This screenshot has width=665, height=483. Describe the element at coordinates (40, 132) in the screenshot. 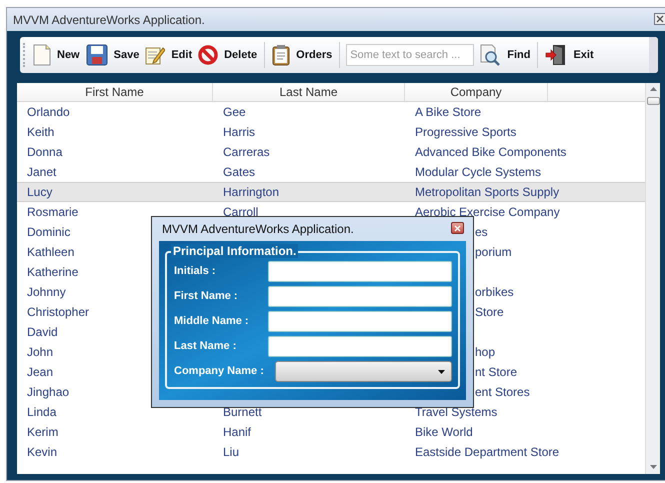

I see `table-cell: Keith` at that location.